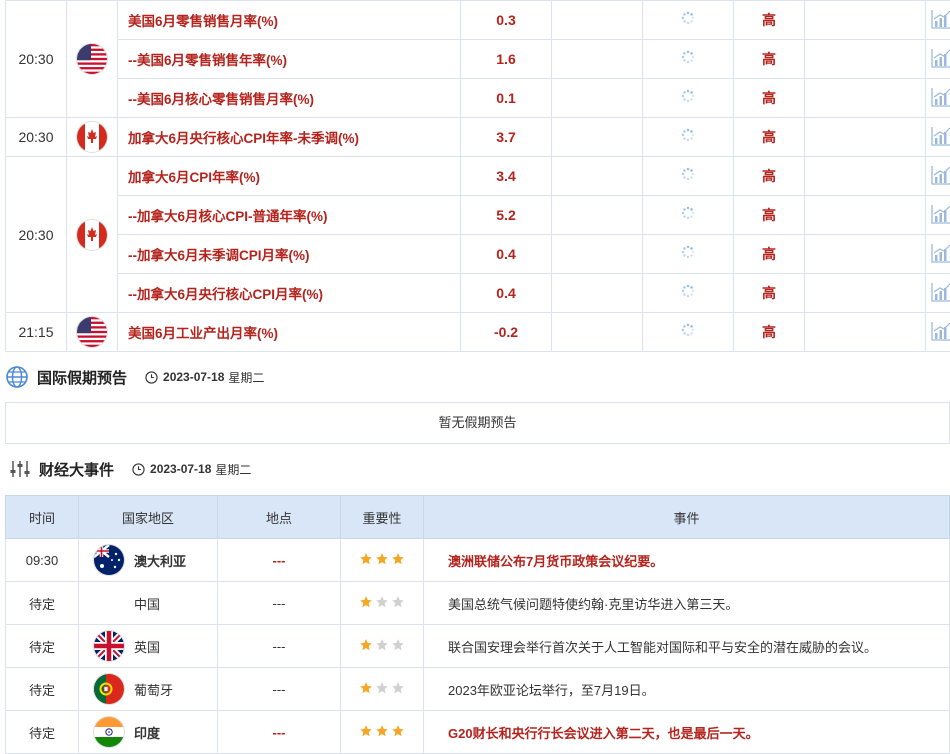 This screenshot has width=950, height=754. Describe the element at coordinates (17, 377) in the screenshot. I see `globe-icon` at that location.